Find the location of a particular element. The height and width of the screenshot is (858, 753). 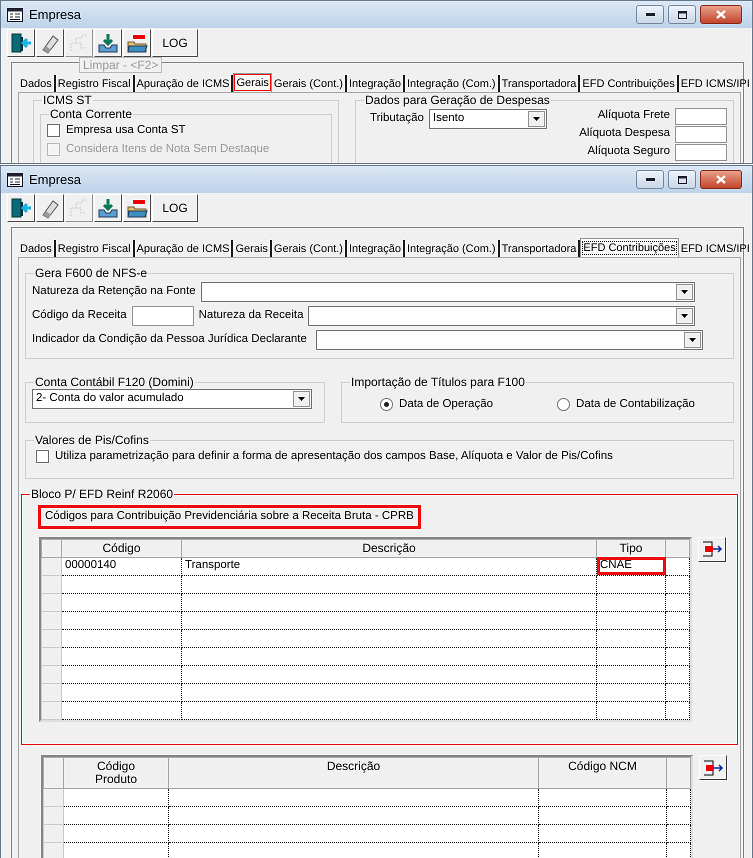

radio-label: Data de Operação is located at coordinates (446, 405).